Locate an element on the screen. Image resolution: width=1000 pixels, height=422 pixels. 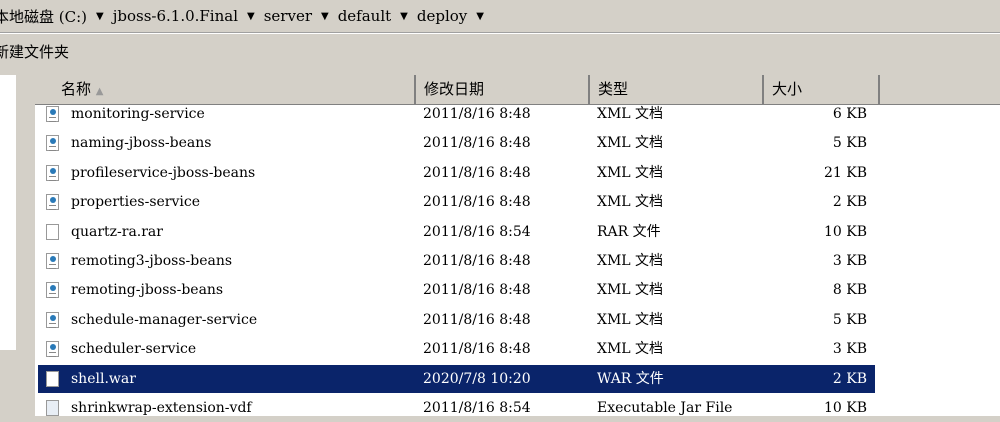
file-size: 6 KB is located at coordinates (849, 114).